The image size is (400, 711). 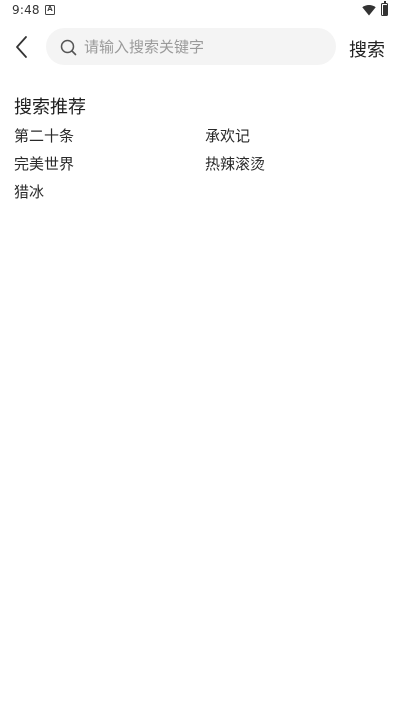 I want to click on status-bar: 9:48 A, so click(x=200, y=11).